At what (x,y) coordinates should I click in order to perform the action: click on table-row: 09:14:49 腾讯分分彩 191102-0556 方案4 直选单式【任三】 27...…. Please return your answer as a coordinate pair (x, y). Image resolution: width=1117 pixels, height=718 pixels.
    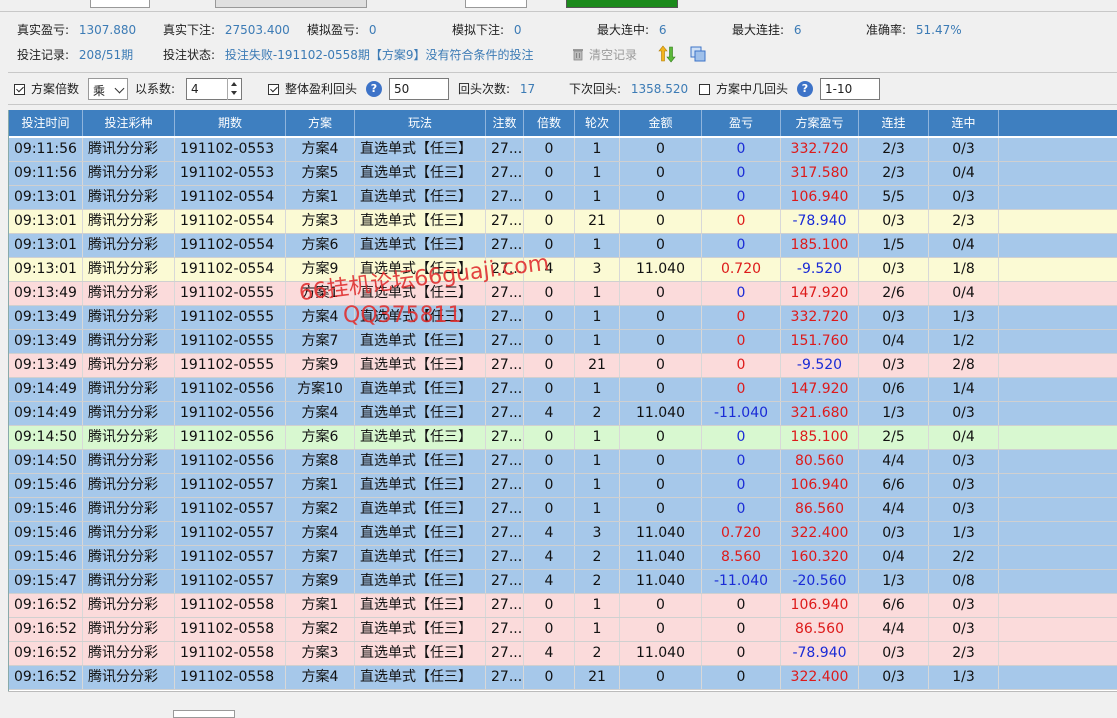
    Looking at the image, I should click on (563, 414).